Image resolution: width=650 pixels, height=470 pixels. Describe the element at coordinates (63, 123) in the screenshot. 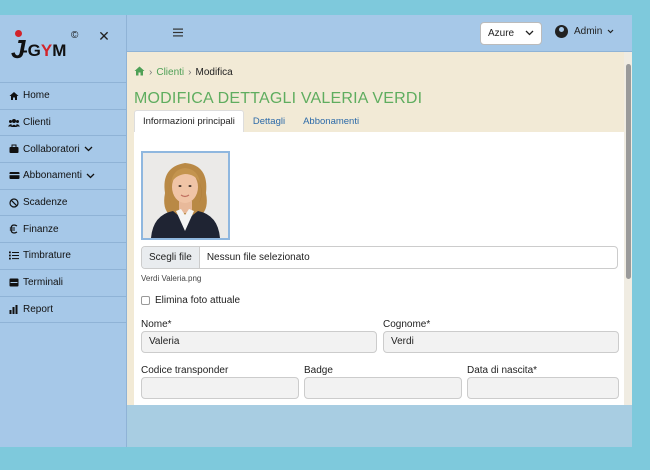

I see `sidebar-item-clienti: Clienti` at that location.